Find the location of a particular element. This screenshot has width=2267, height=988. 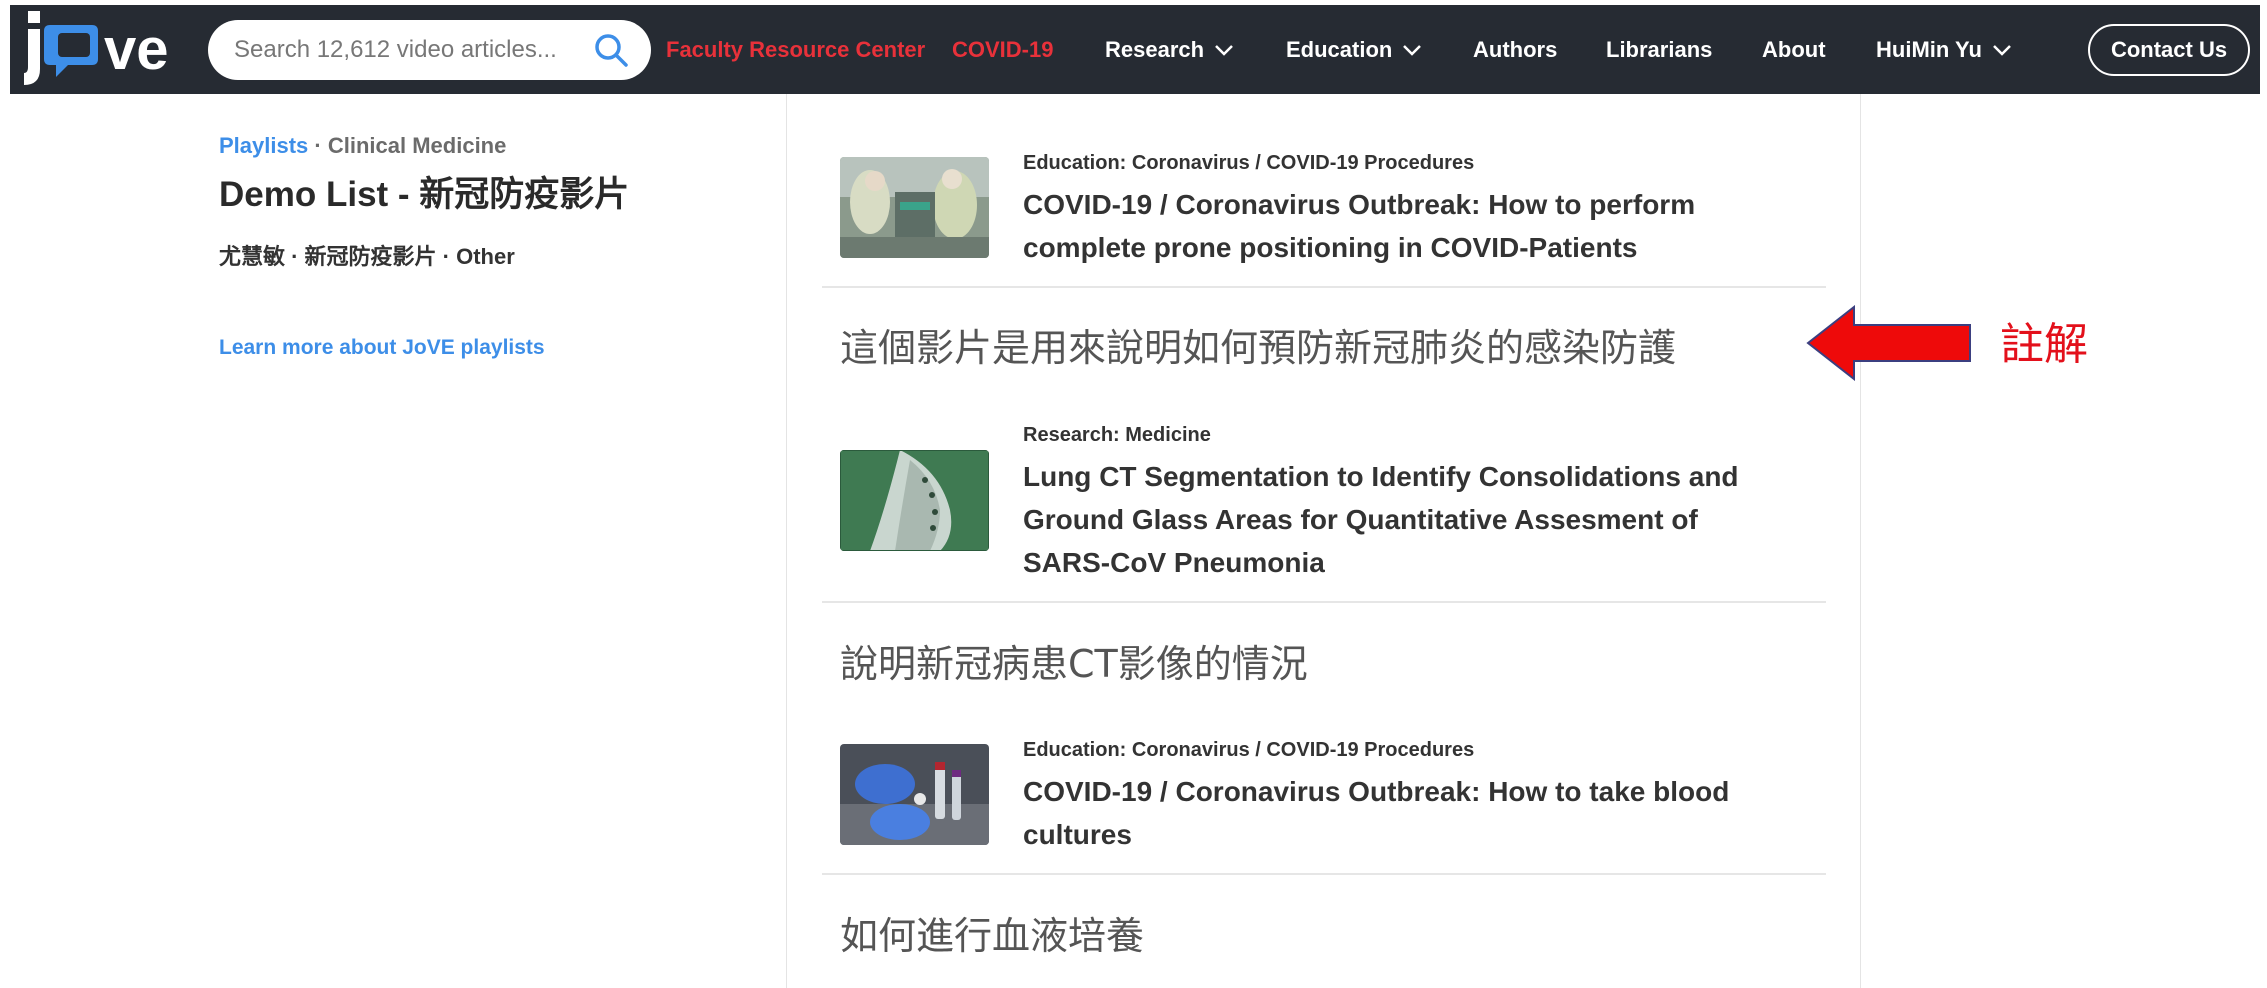

breadcrumb-playlists-link: Playlists is located at coordinates (263, 145).